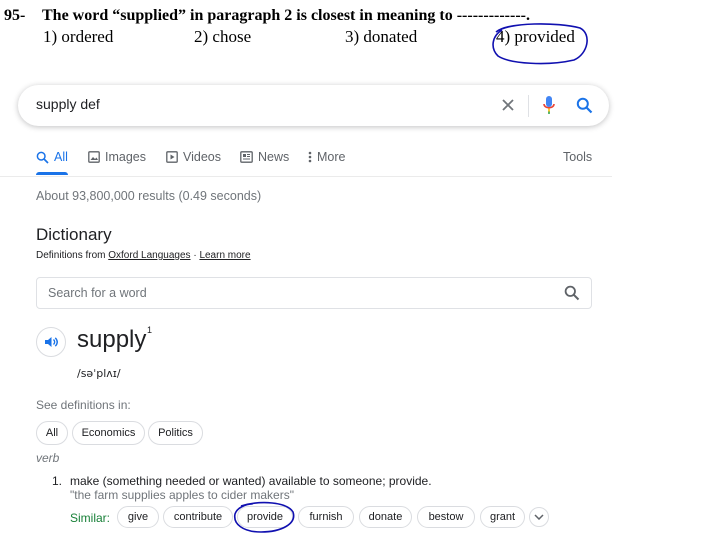  Describe the element at coordinates (172, 157) in the screenshot. I see `play-icon` at that location.